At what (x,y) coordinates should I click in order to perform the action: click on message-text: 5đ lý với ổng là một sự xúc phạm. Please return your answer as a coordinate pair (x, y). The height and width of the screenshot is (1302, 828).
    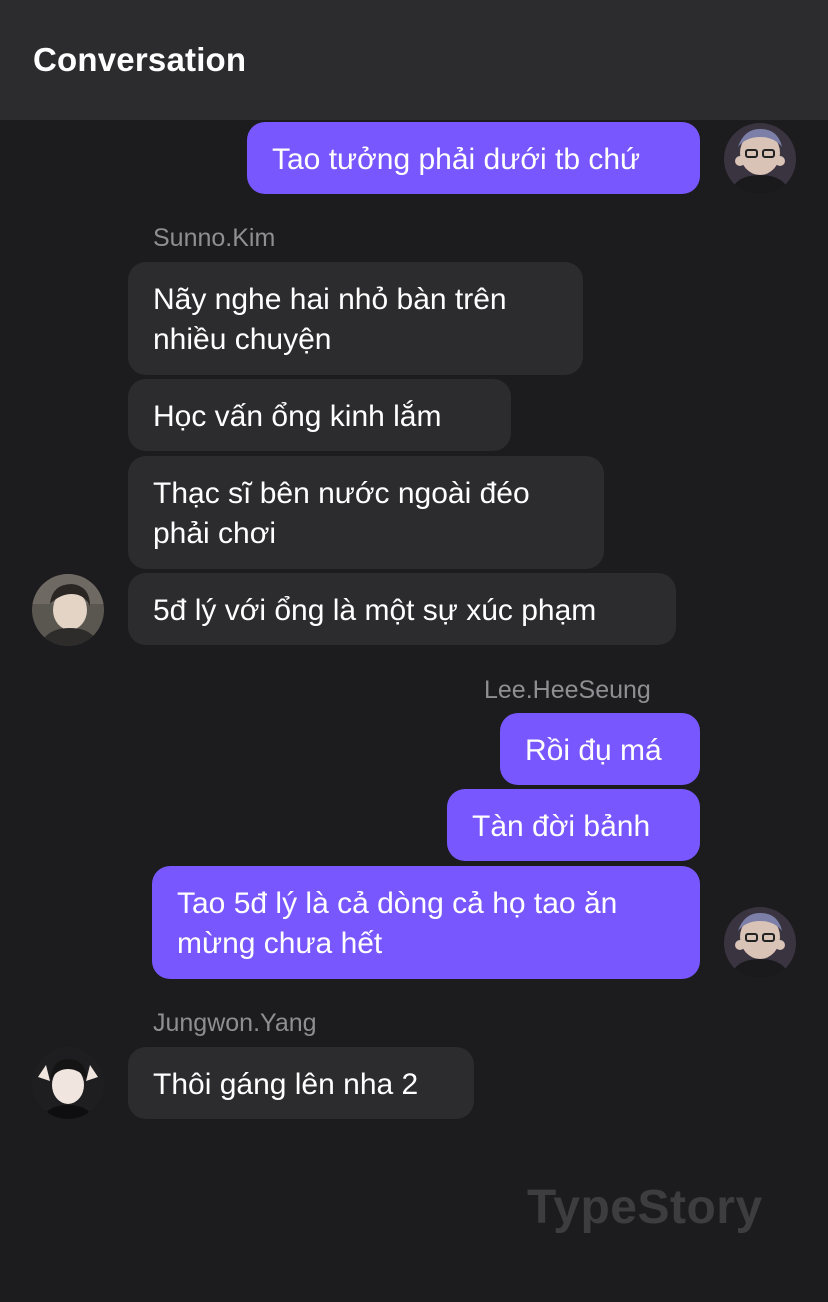
    Looking at the image, I should click on (375, 610).